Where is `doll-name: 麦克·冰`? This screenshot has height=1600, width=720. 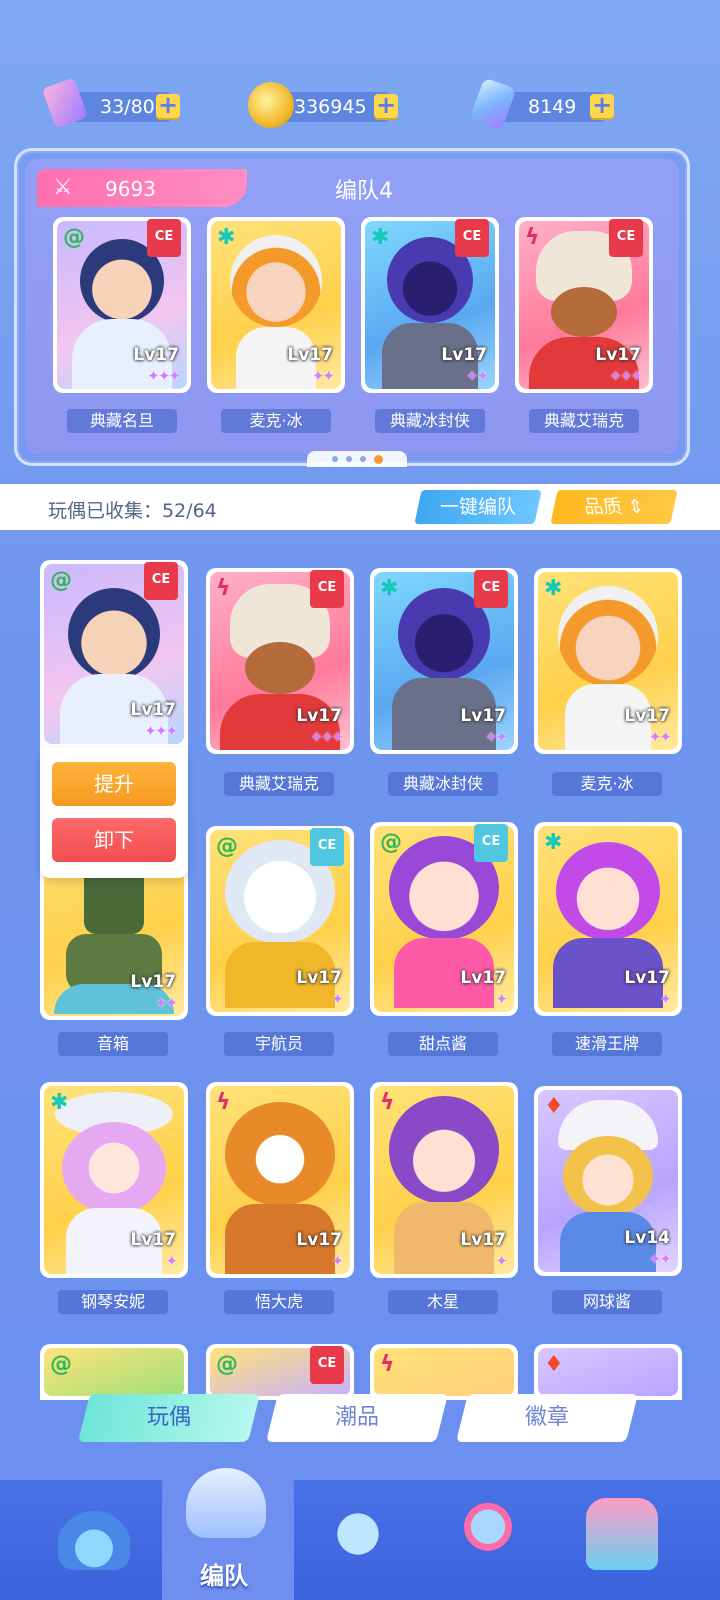
doll-name: 麦克·冰 is located at coordinates (607, 784).